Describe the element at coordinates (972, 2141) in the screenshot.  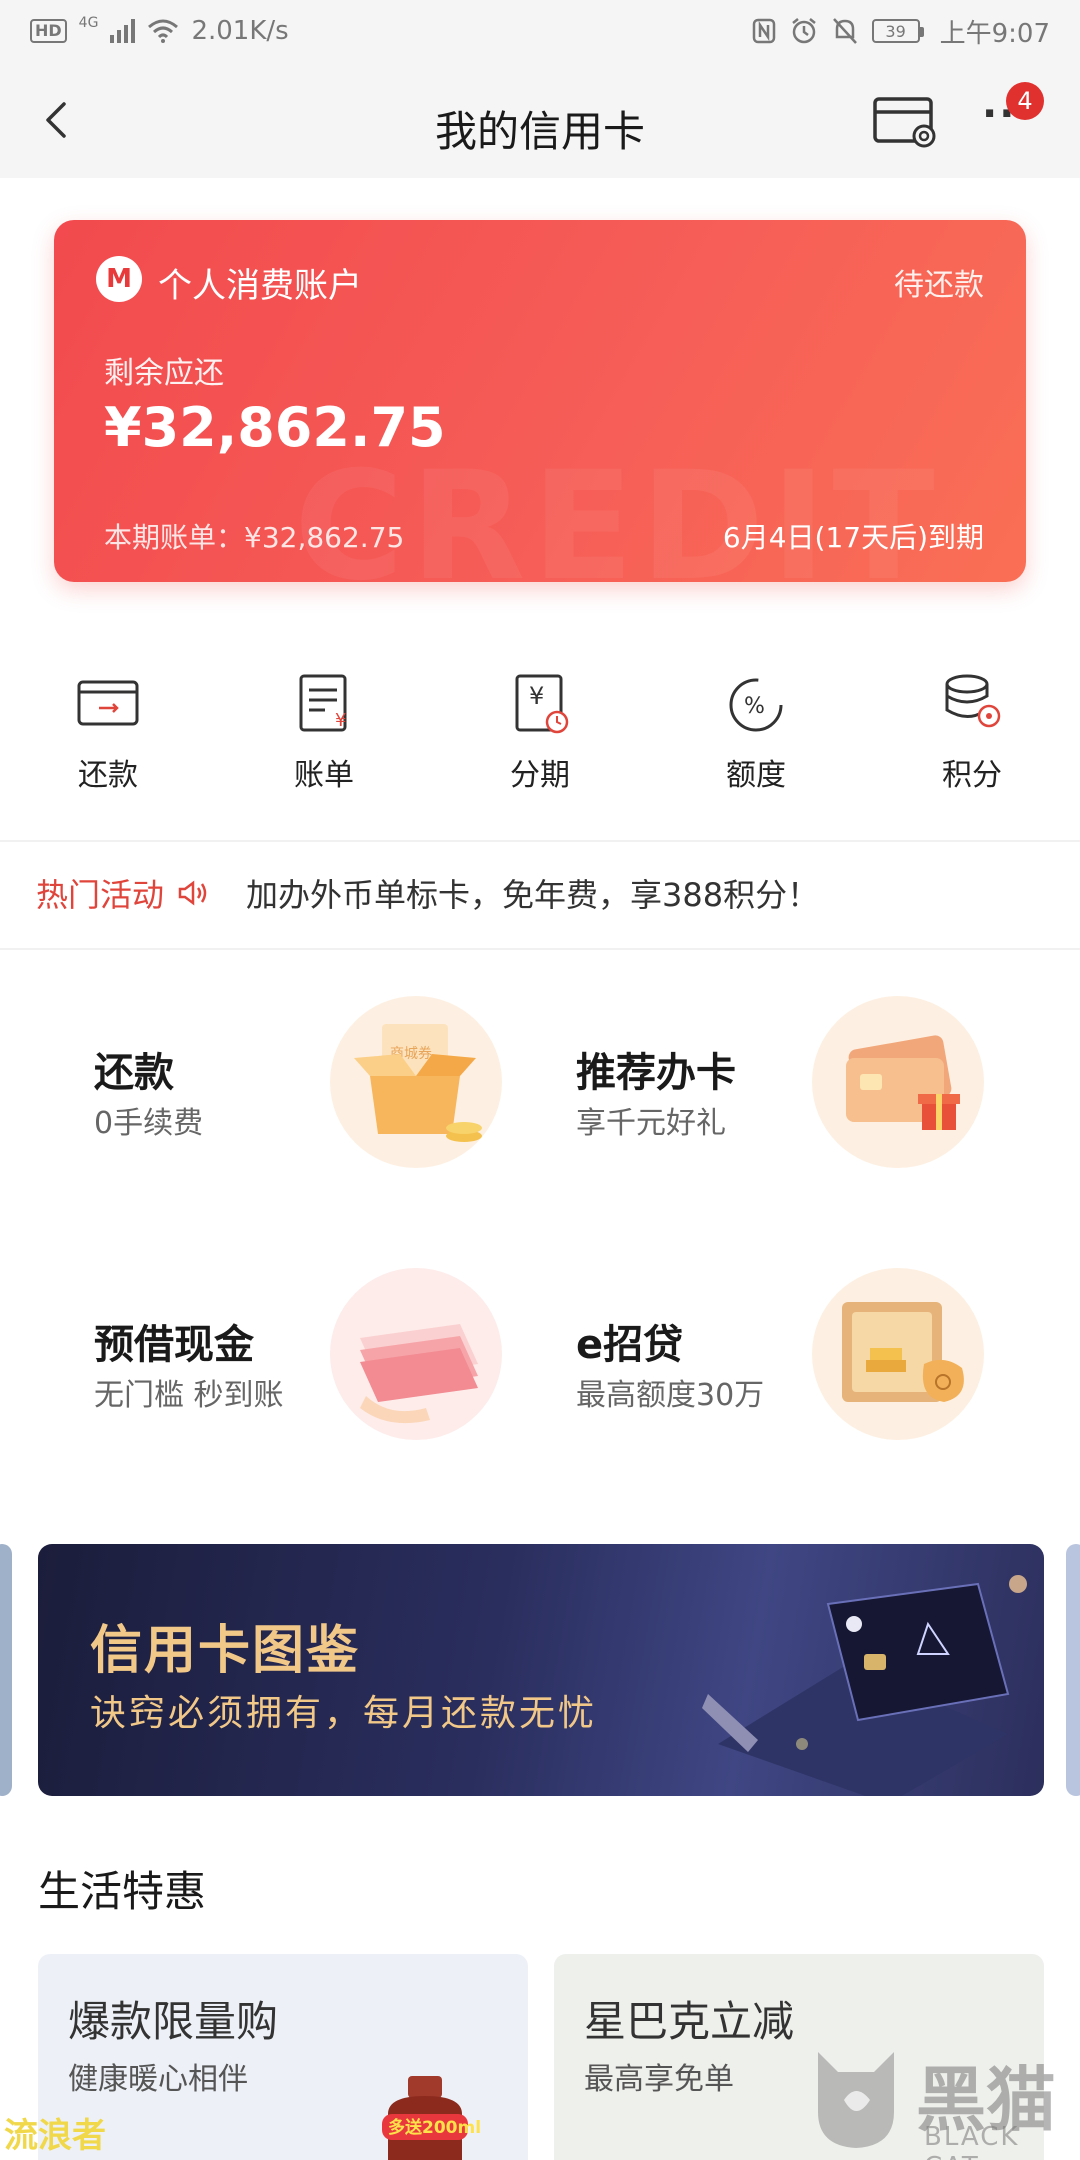
I see `watermark-right-sub: BLACK CAT` at that location.